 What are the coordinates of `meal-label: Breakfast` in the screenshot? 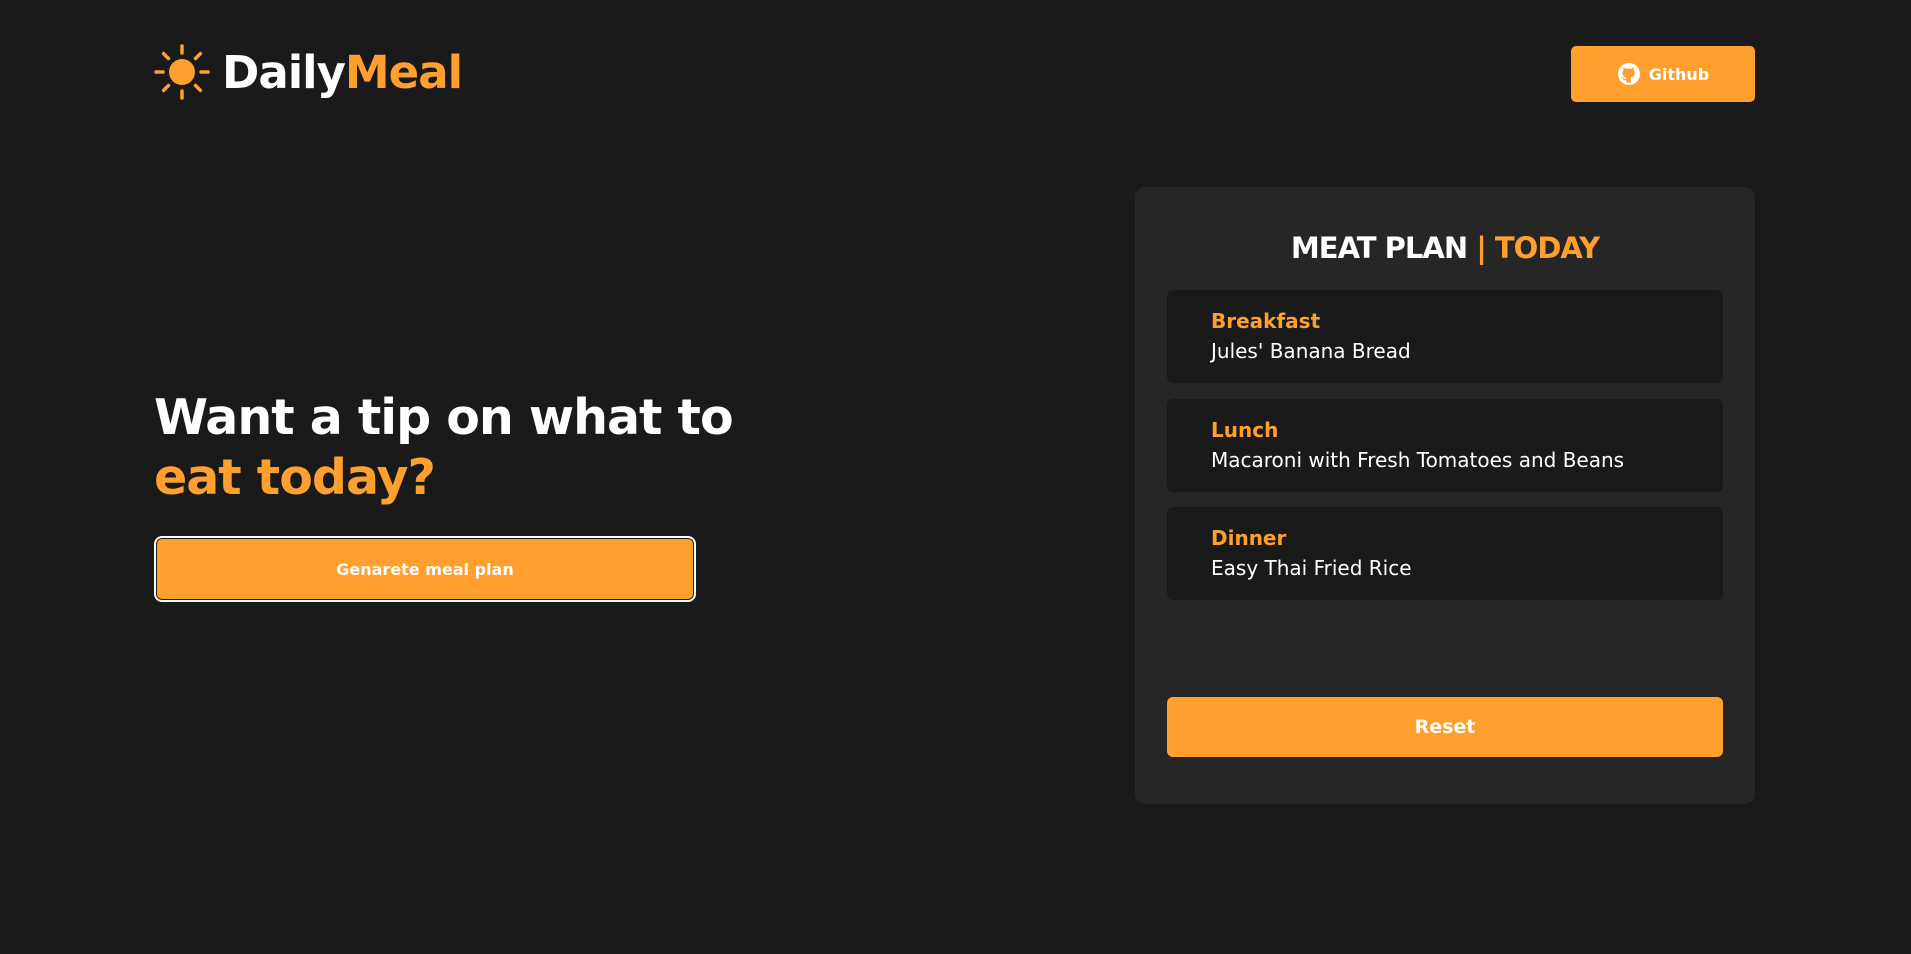 It's located at (1266, 321).